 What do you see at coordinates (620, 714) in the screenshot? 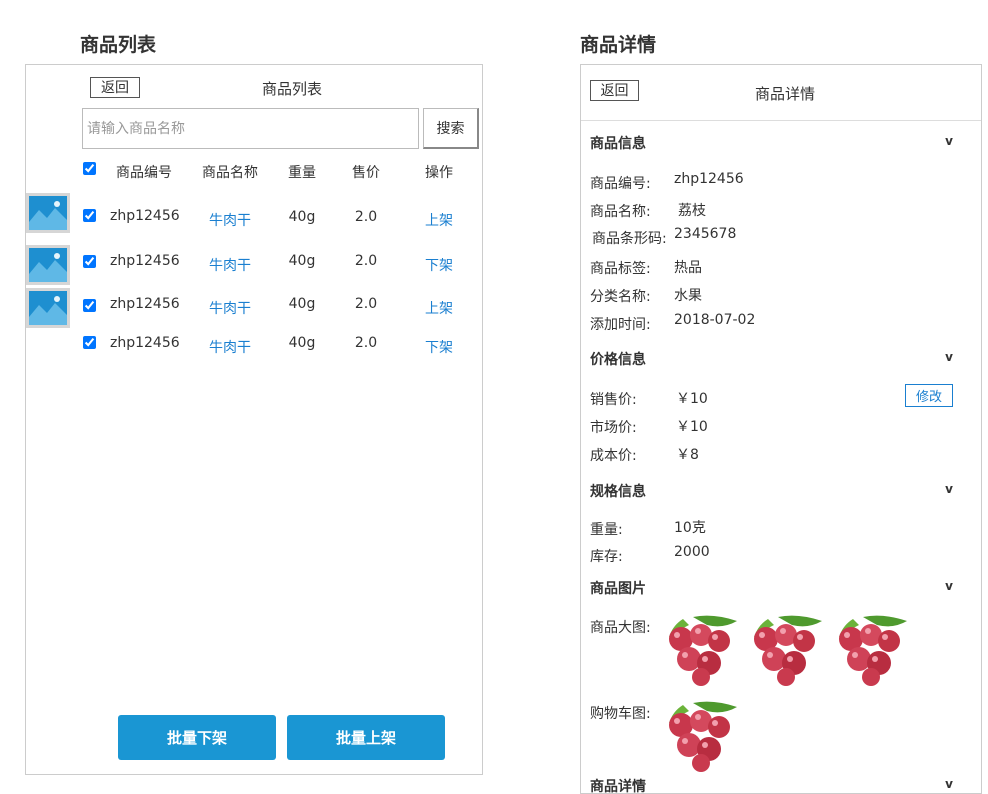
I see `field-label: 购物车图:` at bounding box center [620, 714].